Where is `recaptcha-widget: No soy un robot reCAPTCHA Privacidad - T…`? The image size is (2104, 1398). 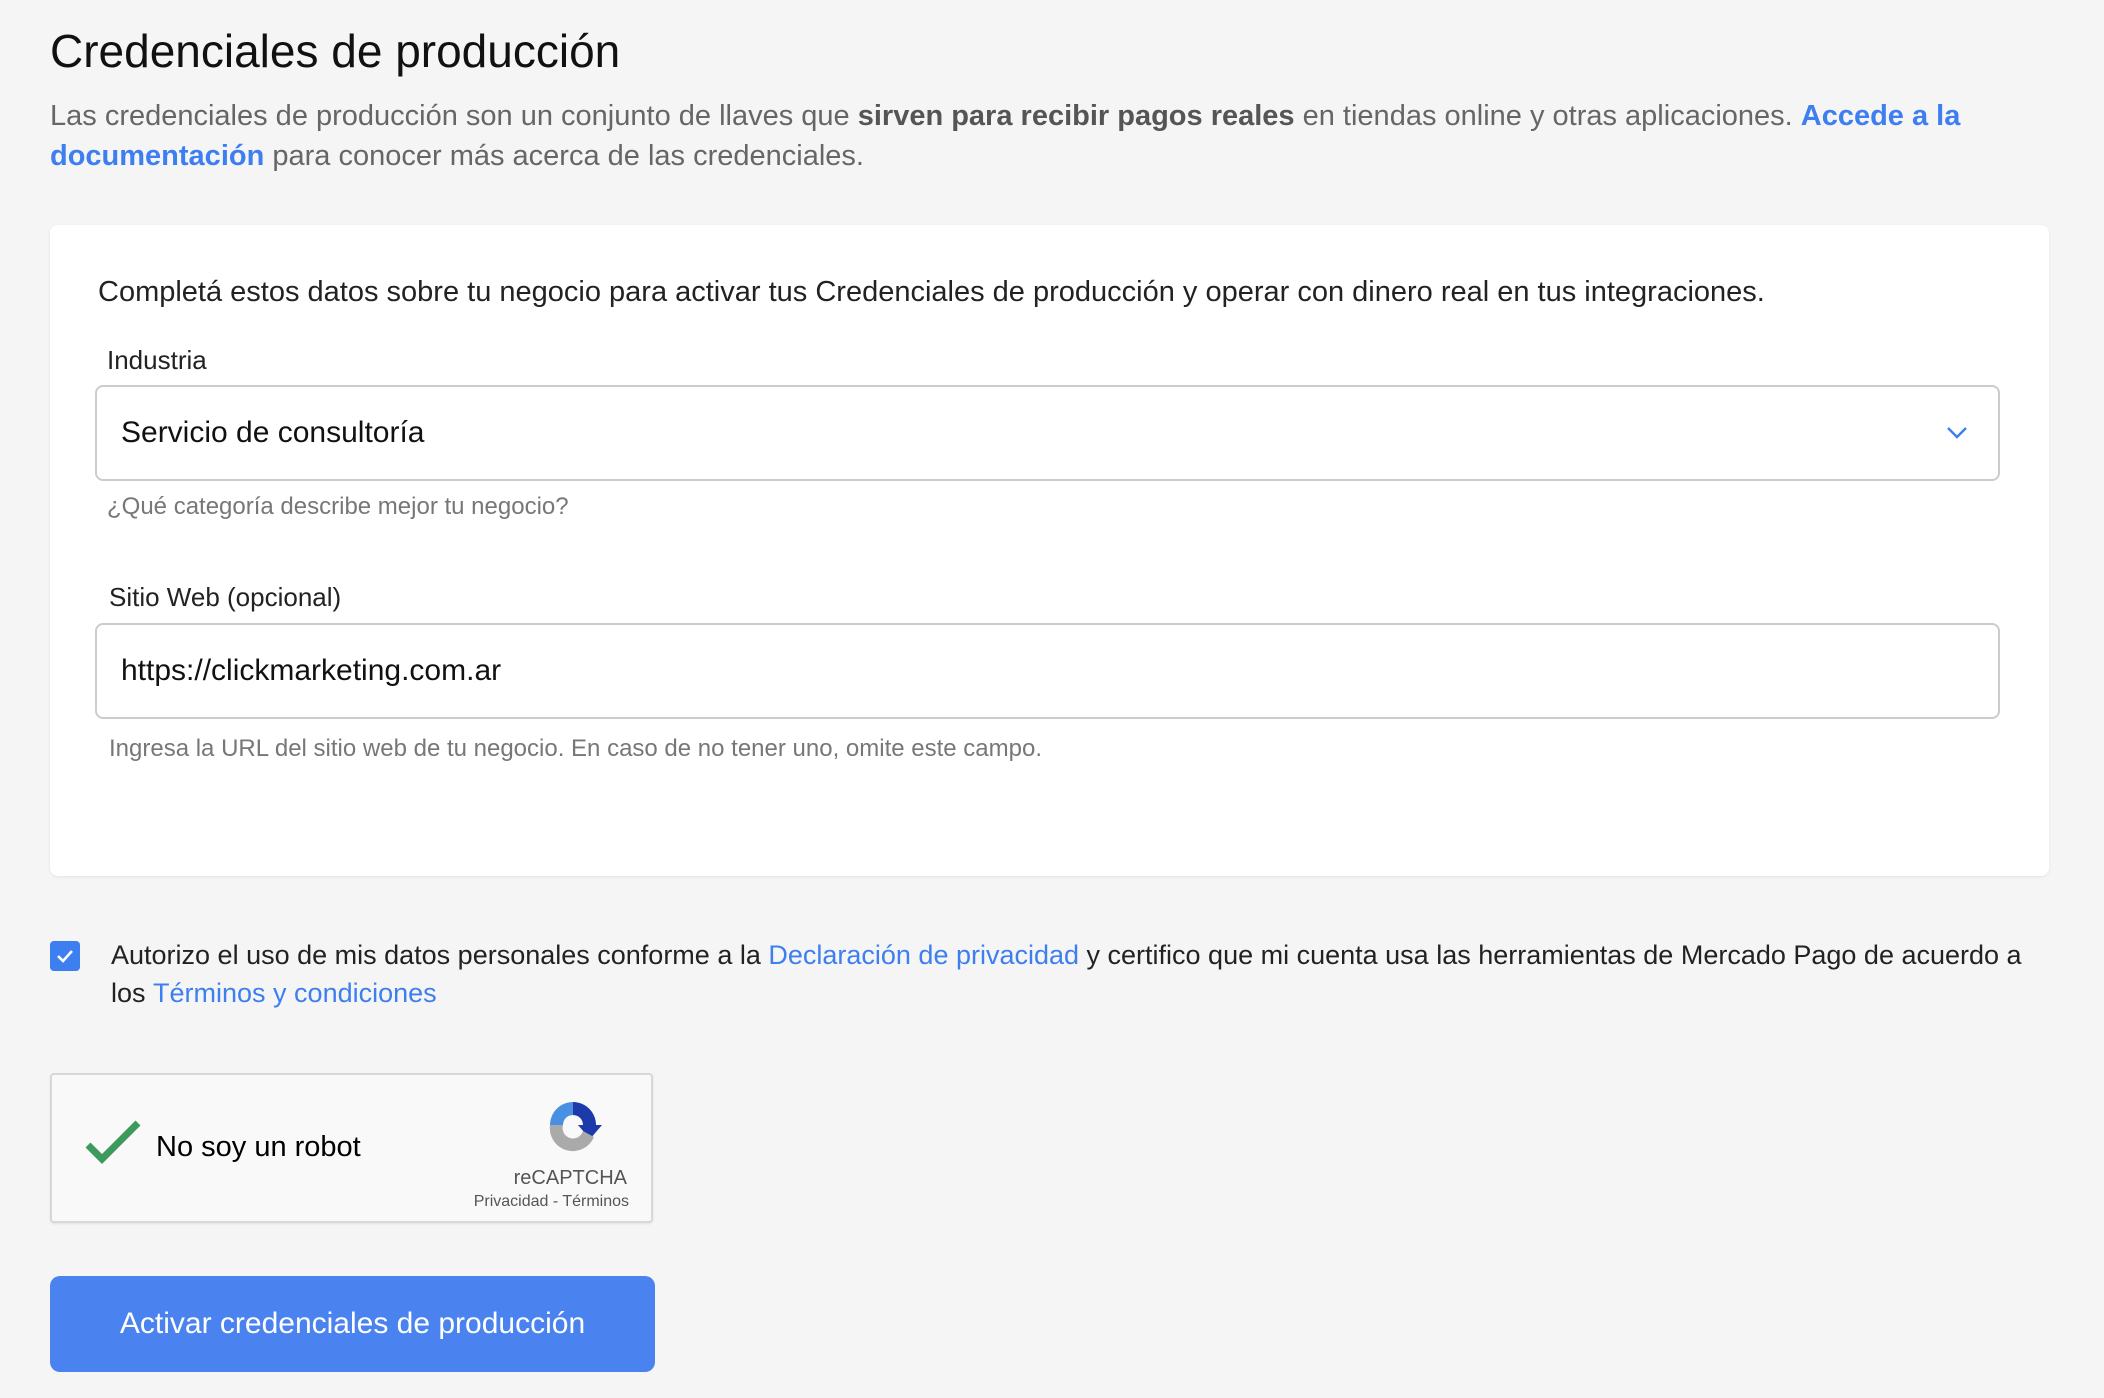 recaptcha-widget: No soy un robot reCAPTCHA Privacidad - T… is located at coordinates (351, 1148).